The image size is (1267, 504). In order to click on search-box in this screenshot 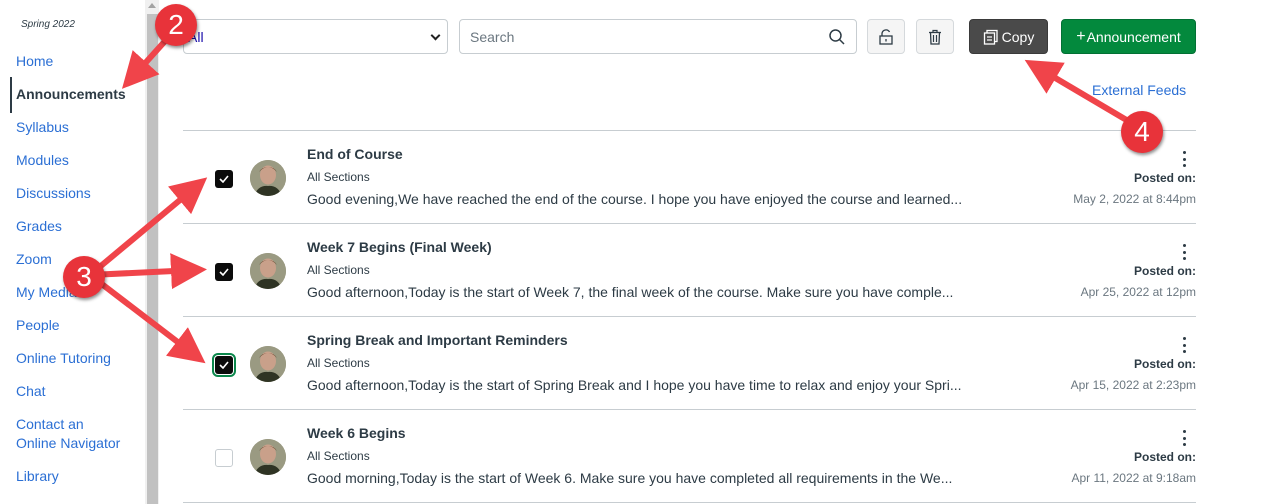, I will do `click(658, 36)`.